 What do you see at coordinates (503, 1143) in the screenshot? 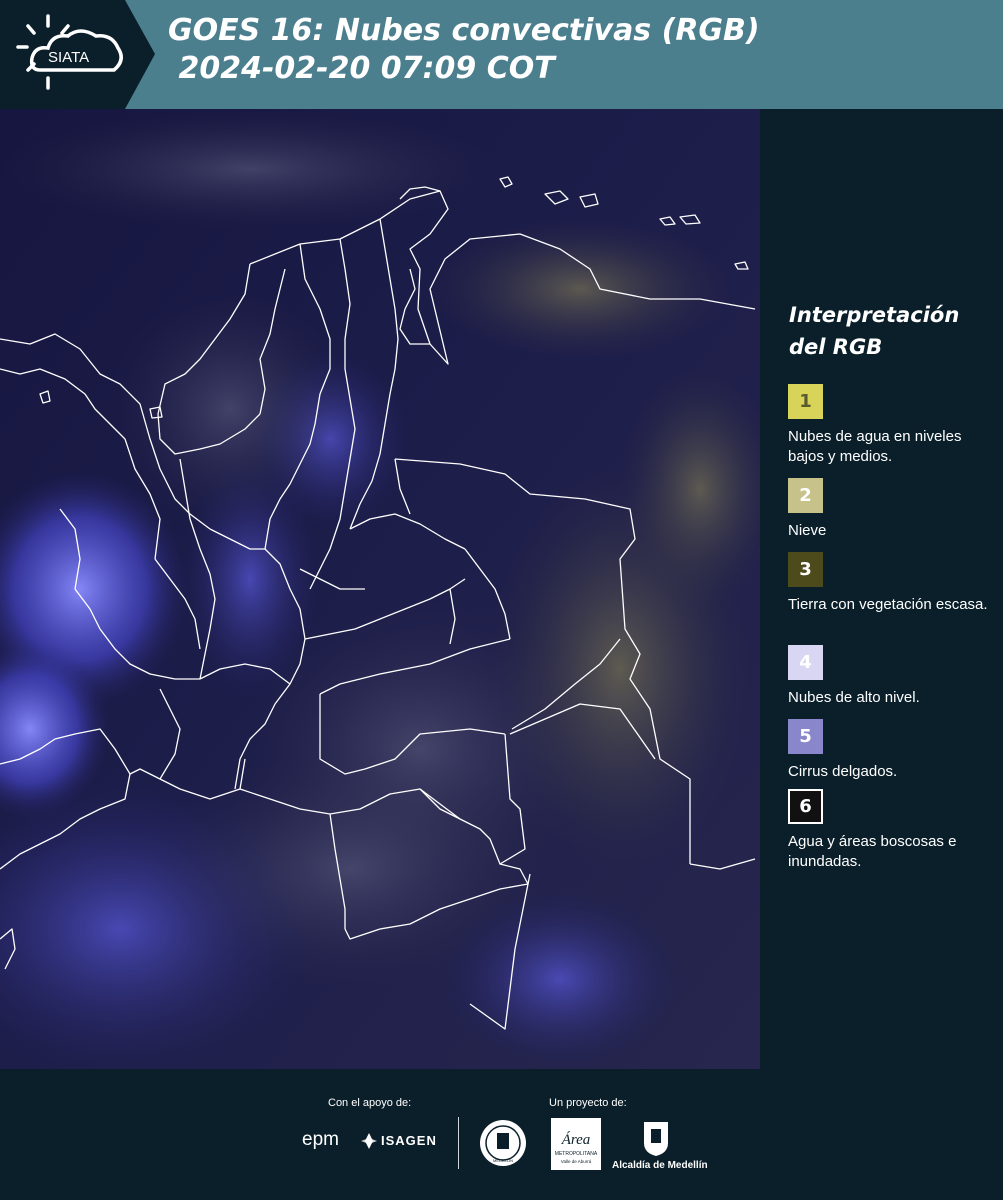
I see `medellin-seal-icon: MEDELLÍN` at bounding box center [503, 1143].